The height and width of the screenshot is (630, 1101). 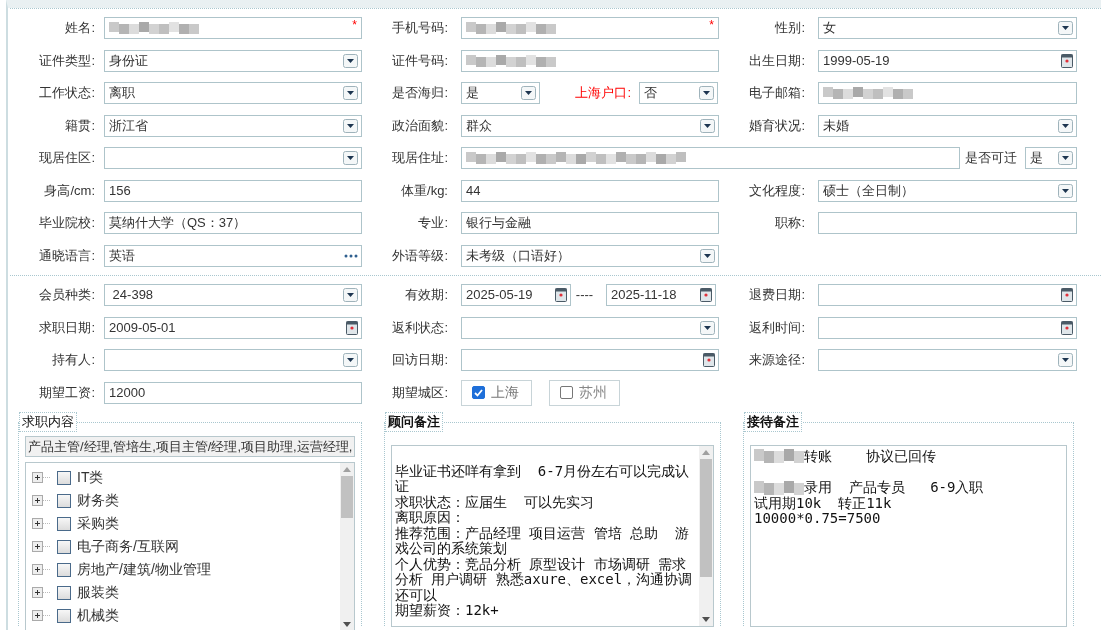 I want to click on note-text: 求职状态：应届生 可以先实习, so click(x=494, y=502).